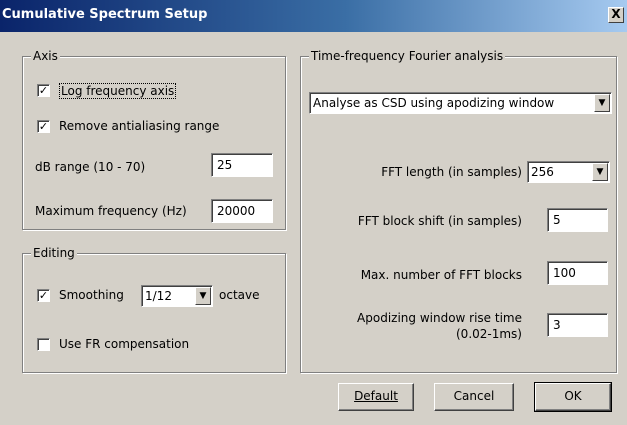  What do you see at coordinates (177, 296) in the screenshot?
I see `smoothing-select: 1/12 ▼` at bounding box center [177, 296].